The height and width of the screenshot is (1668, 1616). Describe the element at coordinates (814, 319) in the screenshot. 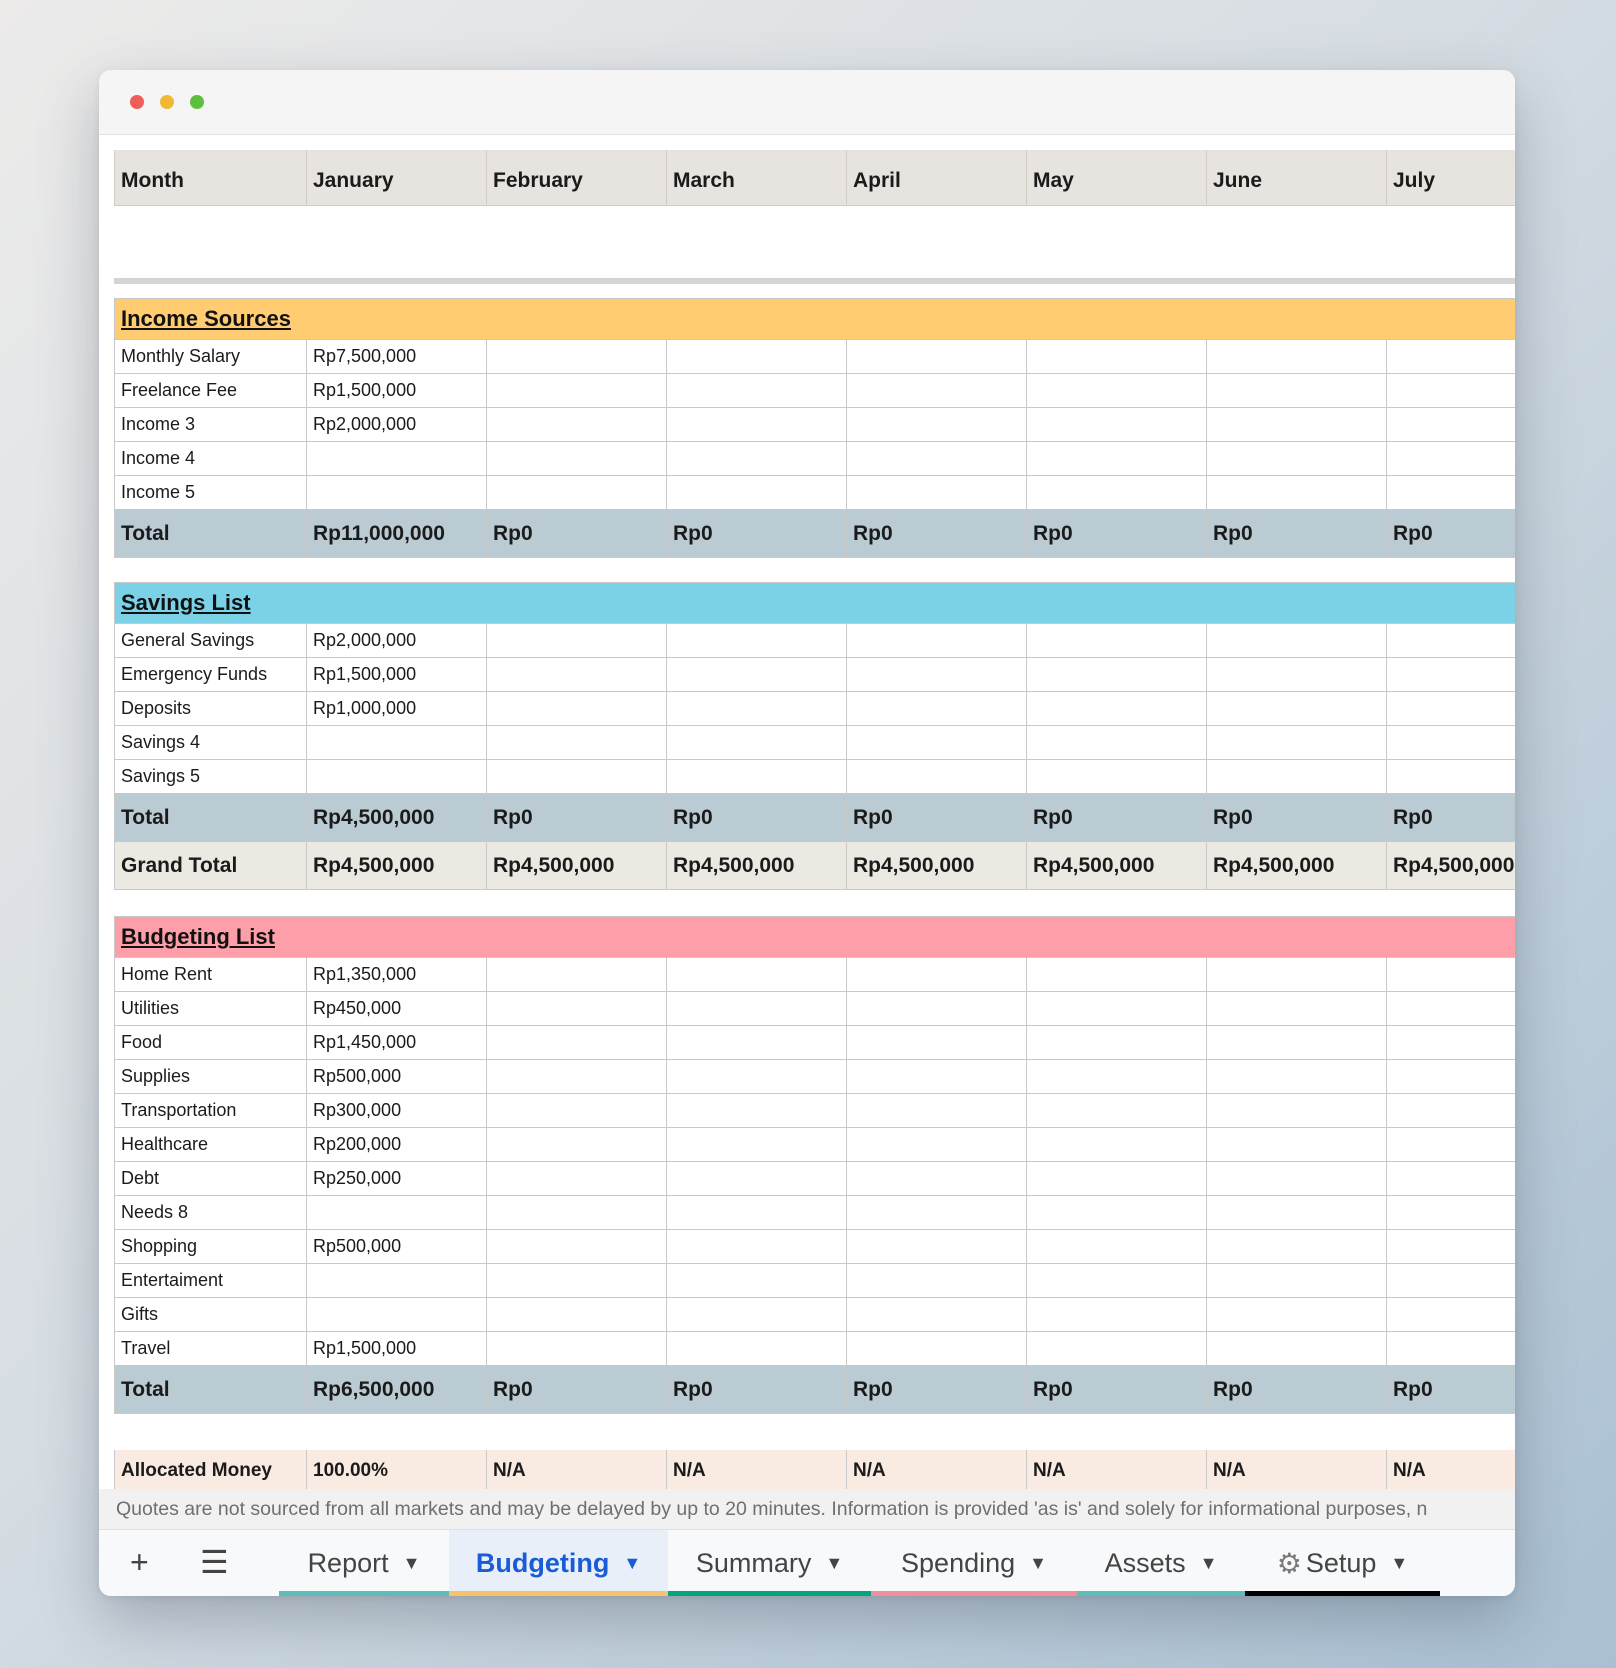

I see `income-sources-title: Income Sources` at that location.